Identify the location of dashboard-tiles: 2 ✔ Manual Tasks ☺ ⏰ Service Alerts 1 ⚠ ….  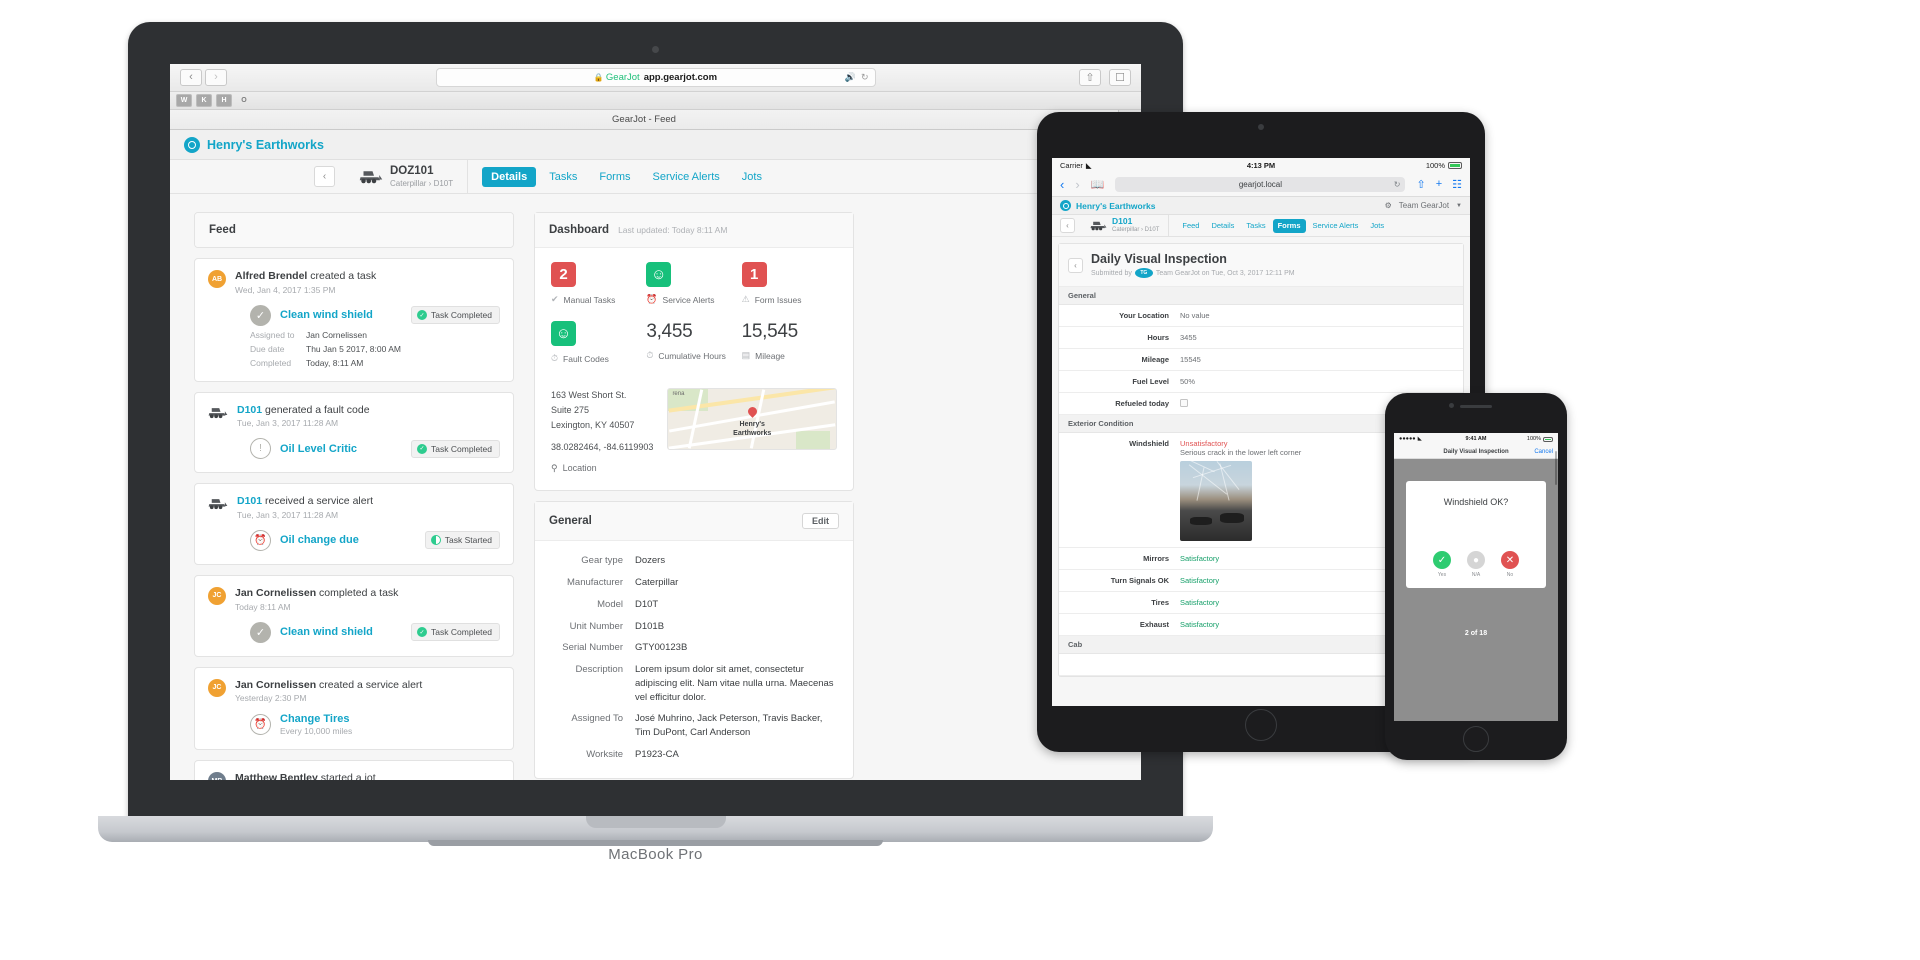
(694, 318).